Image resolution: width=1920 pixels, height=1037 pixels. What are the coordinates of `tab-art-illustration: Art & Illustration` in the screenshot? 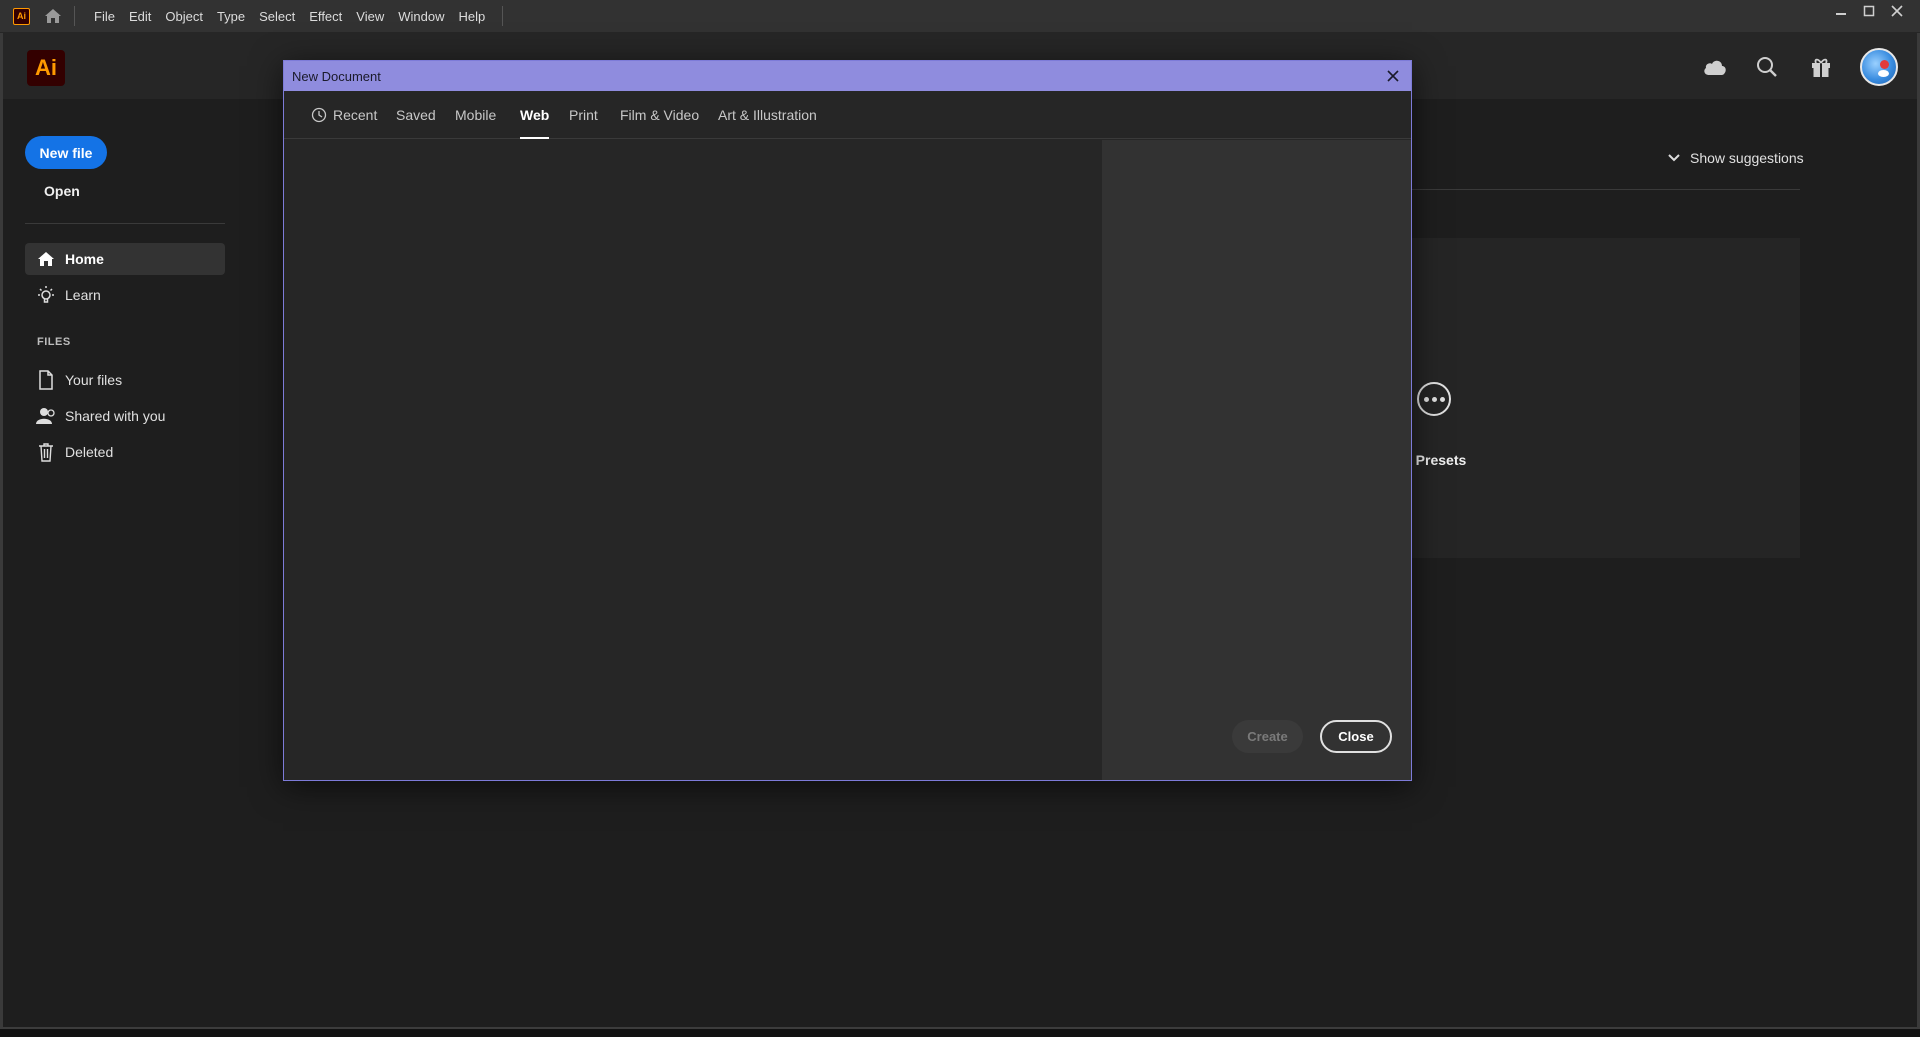 It's located at (767, 115).